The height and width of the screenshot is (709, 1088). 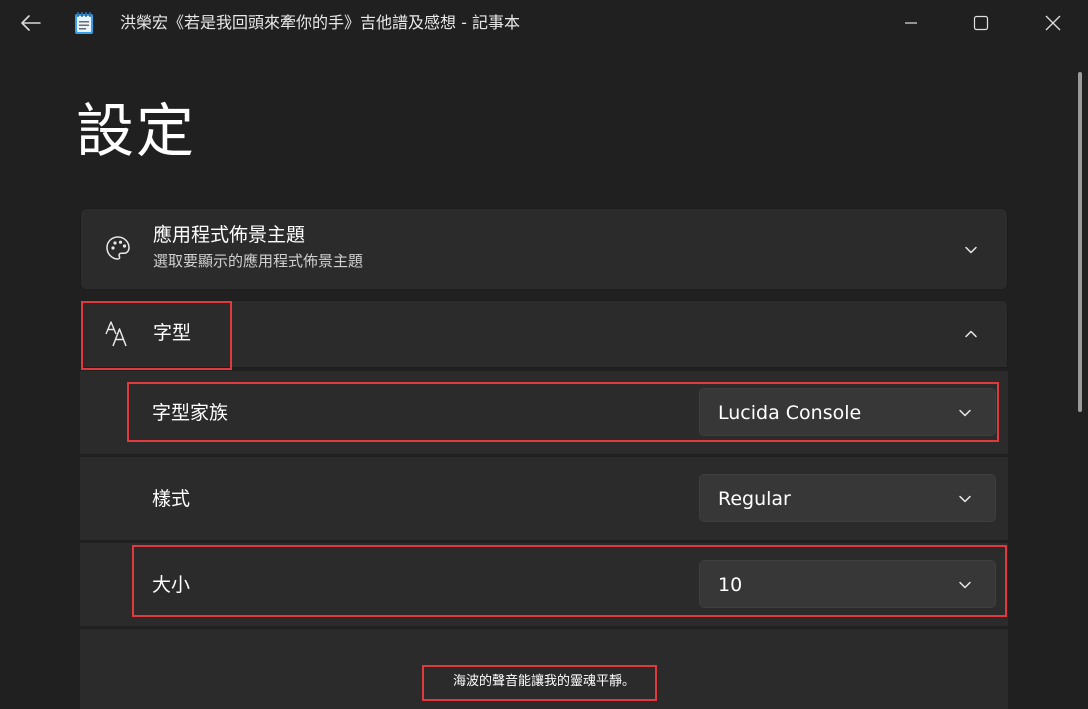 What do you see at coordinates (118, 248) in the screenshot?
I see `palette-icon` at bounding box center [118, 248].